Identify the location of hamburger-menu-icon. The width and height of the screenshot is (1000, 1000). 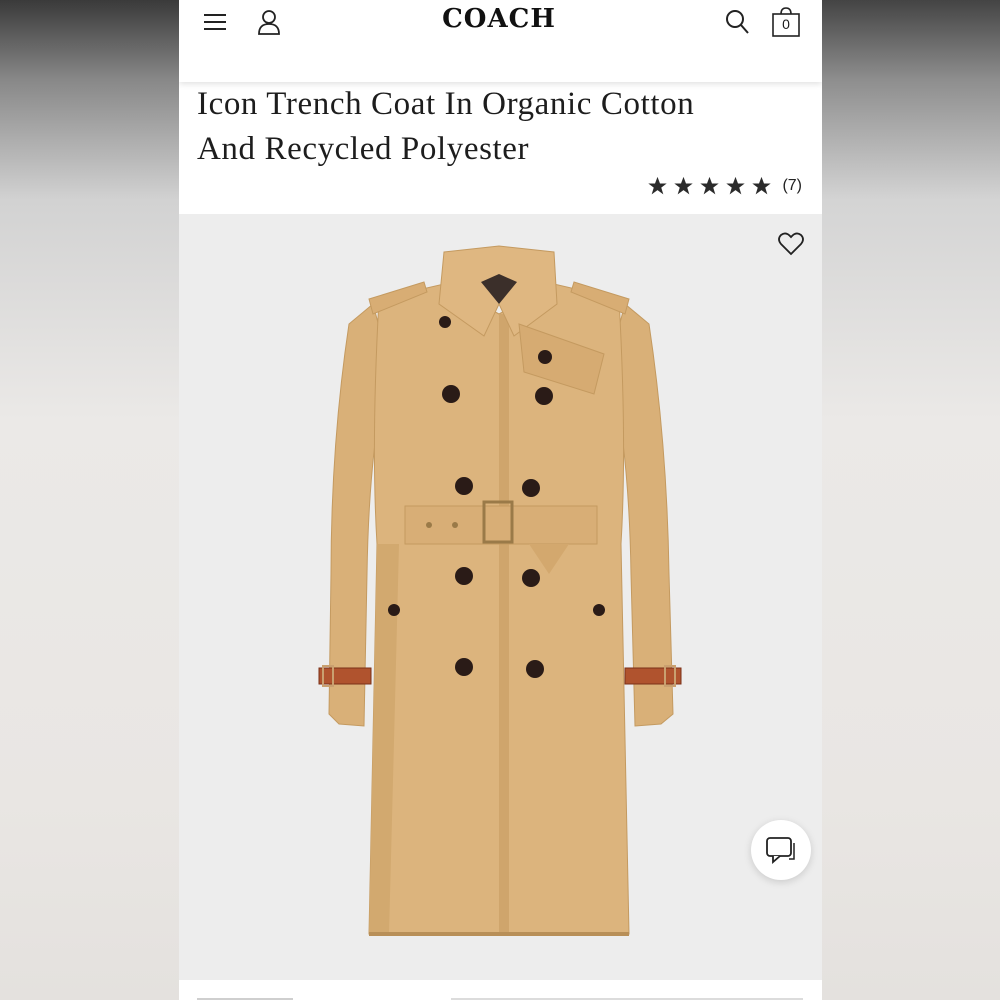
(215, 22).